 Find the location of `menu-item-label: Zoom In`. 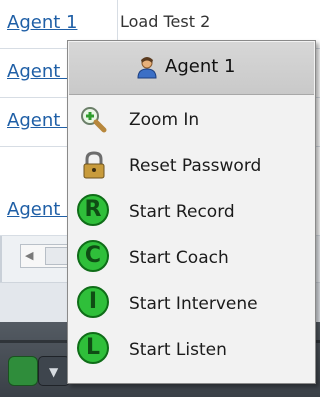

menu-item-label: Zoom In is located at coordinates (164, 120).